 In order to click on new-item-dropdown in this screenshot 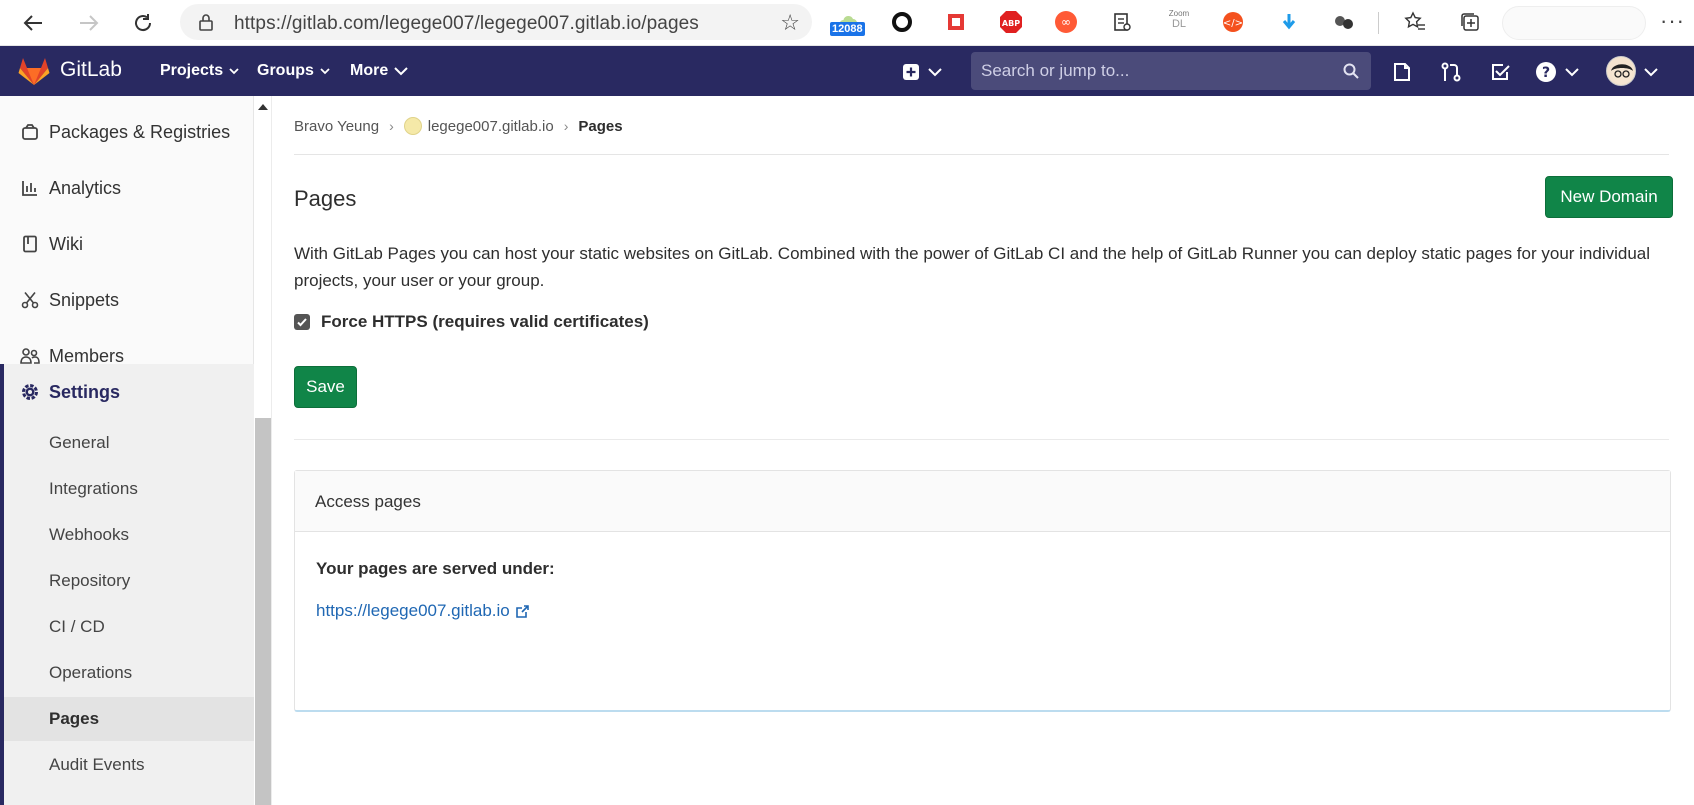, I will do `click(923, 72)`.